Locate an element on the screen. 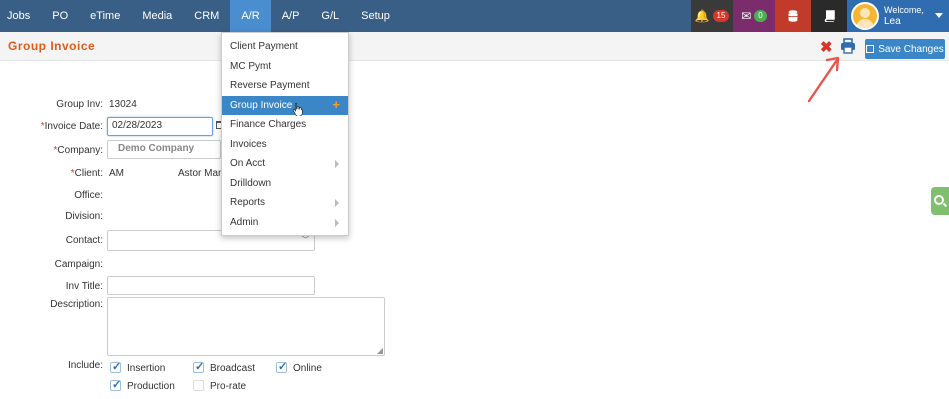  welcome-text: Welcome, Lea is located at coordinates (904, 16).